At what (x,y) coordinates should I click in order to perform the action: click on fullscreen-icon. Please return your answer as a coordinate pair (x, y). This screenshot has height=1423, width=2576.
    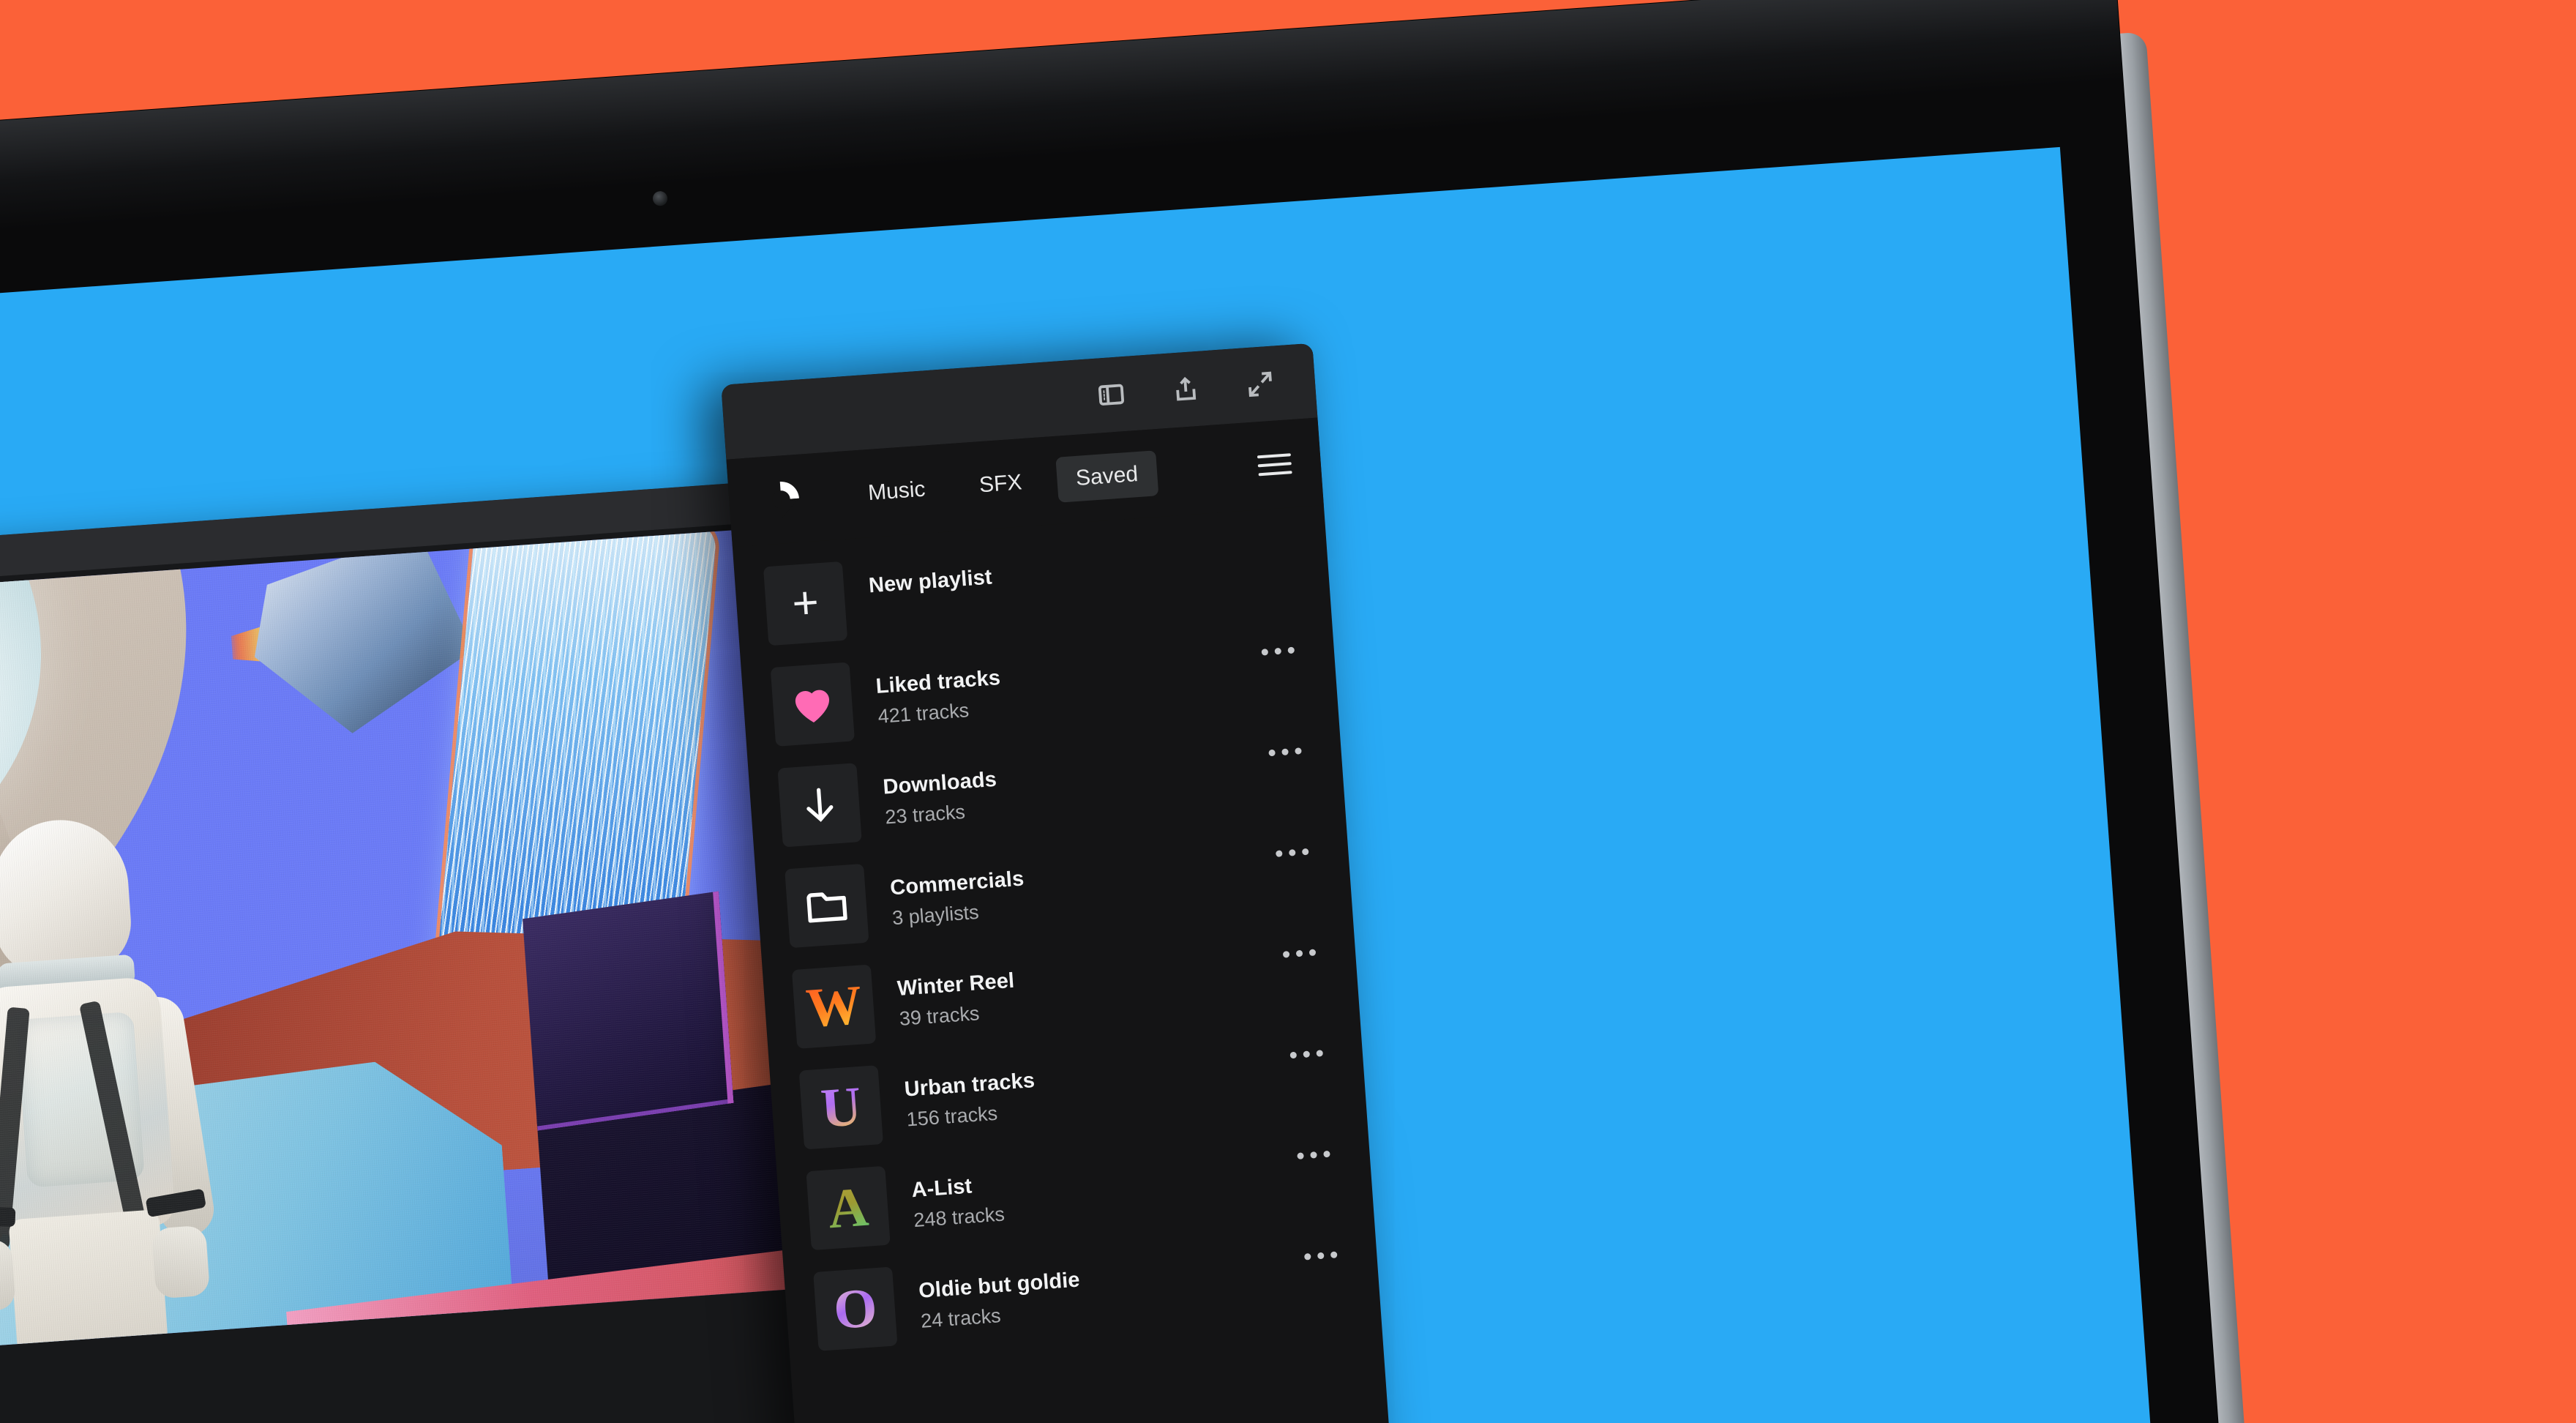
    Looking at the image, I should click on (1260, 384).